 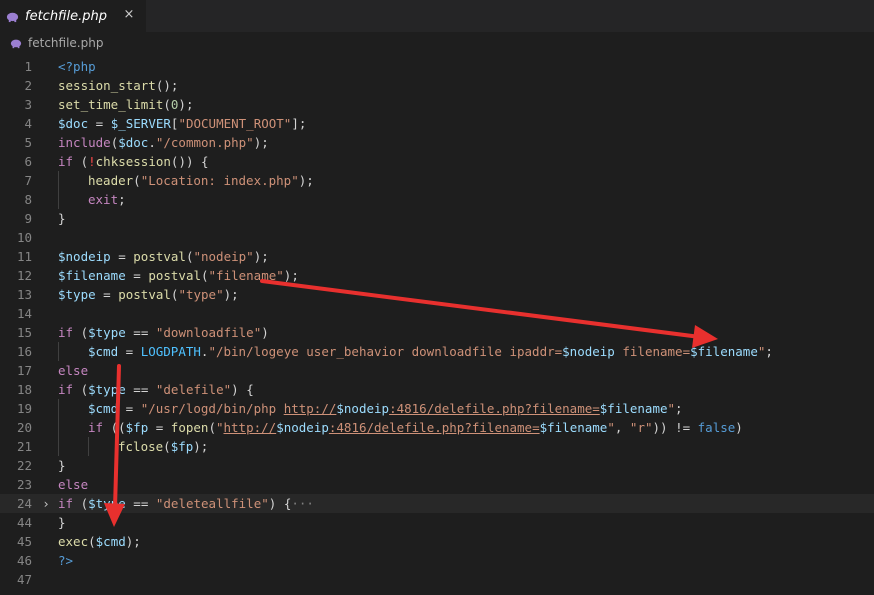 What do you see at coordinates (437, 389) in the screenshot?
I see `code-line: 18 if ($type == "delefile") {` at bounding box center [437, 389].